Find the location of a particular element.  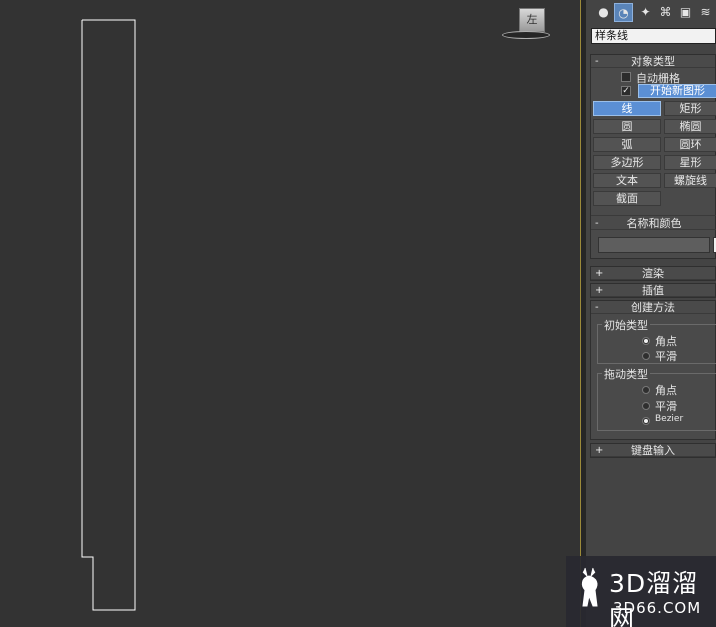

line-button: 线 is located at coordinates (627, 108).